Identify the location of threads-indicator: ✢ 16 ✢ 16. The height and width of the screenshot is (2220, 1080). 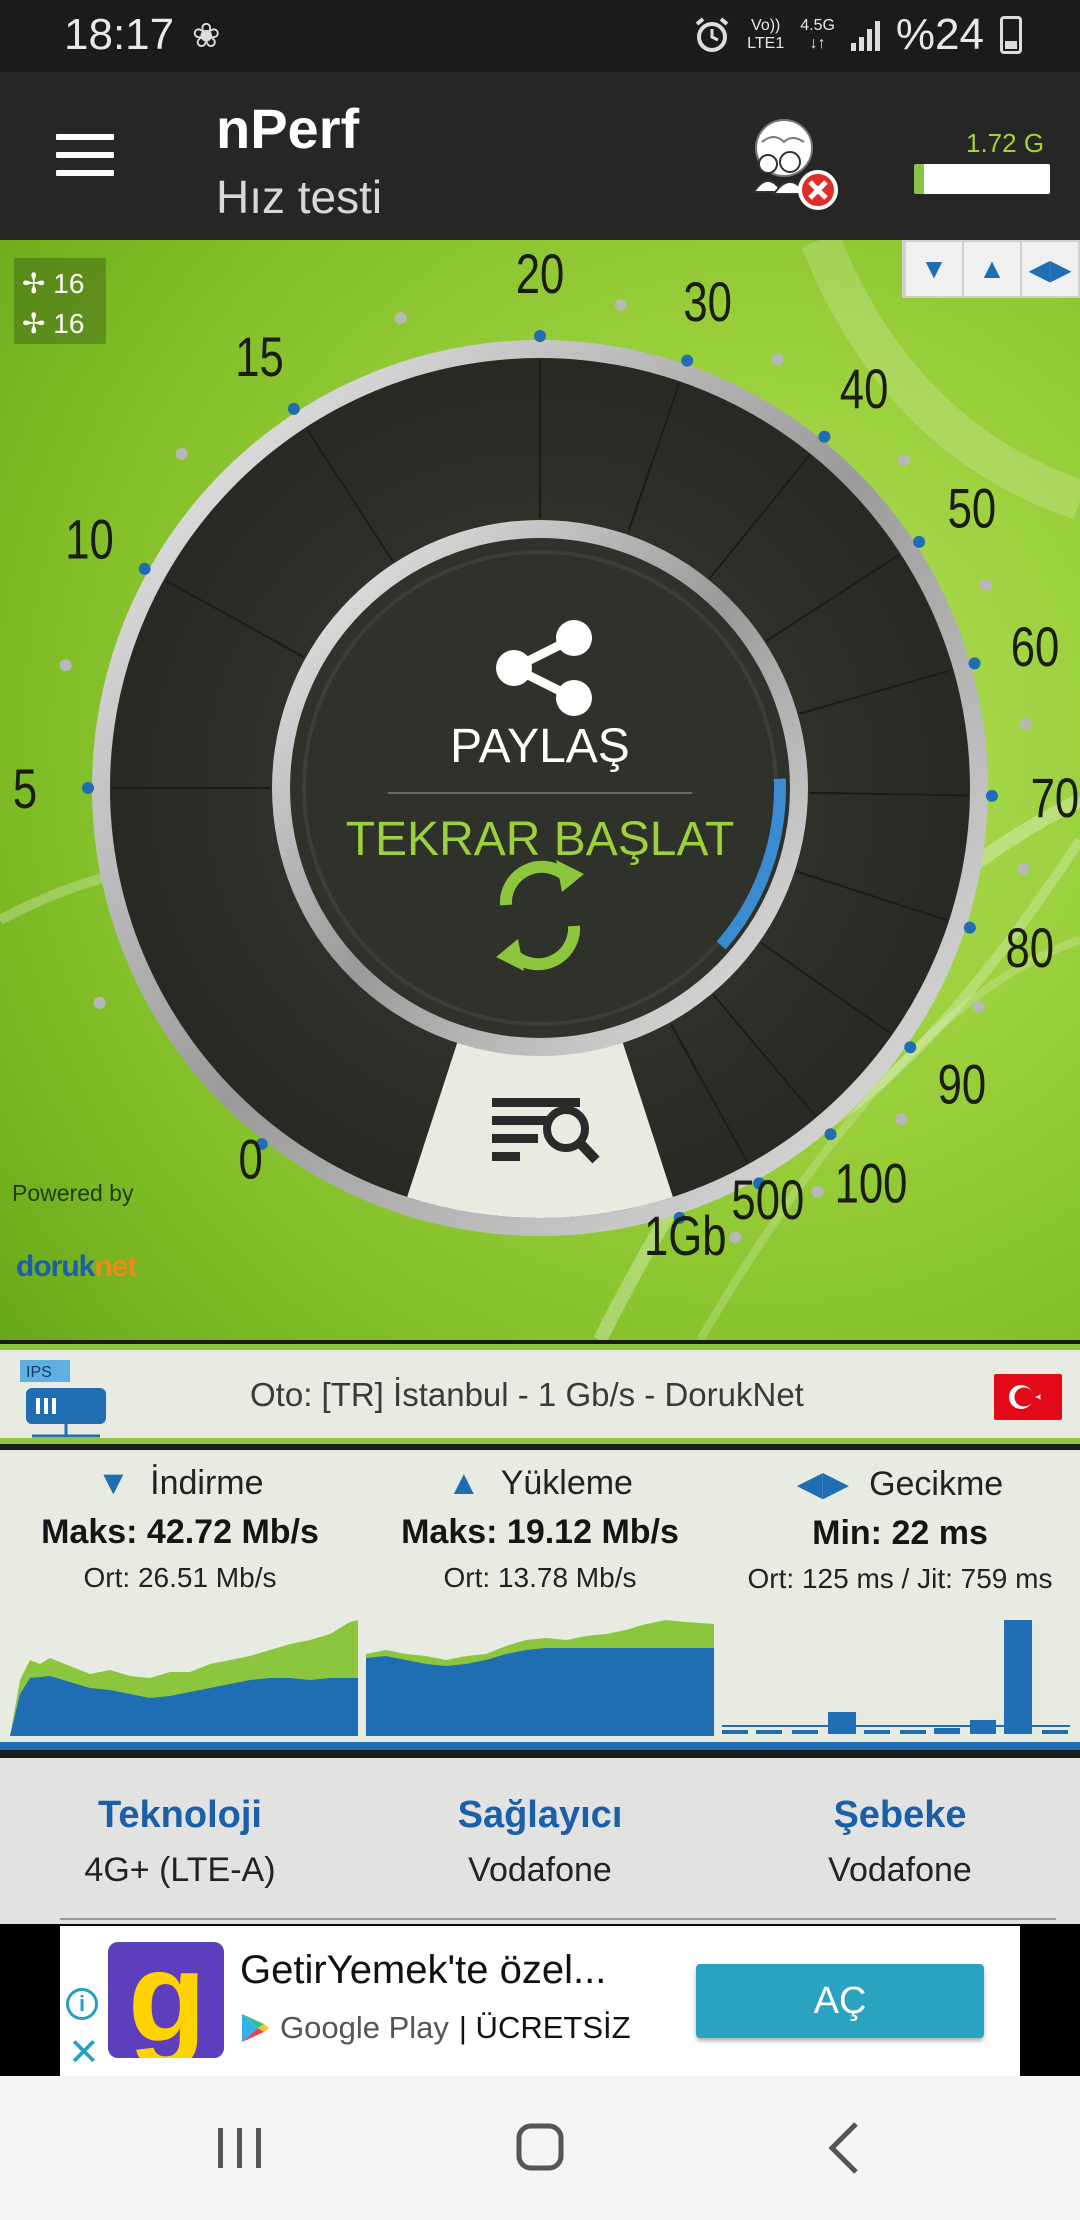
(60, 301).